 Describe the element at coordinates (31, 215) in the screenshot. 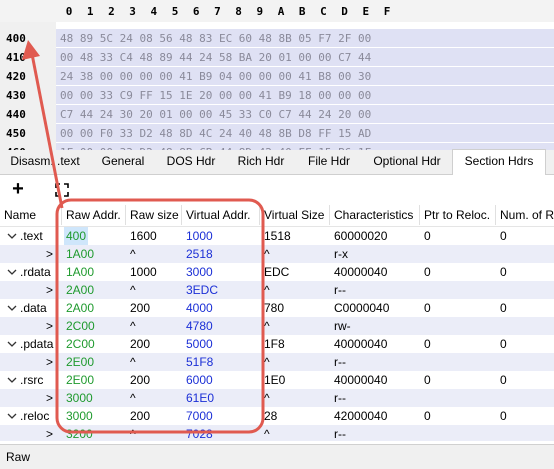

I see `column-header-name: Name` at that location.